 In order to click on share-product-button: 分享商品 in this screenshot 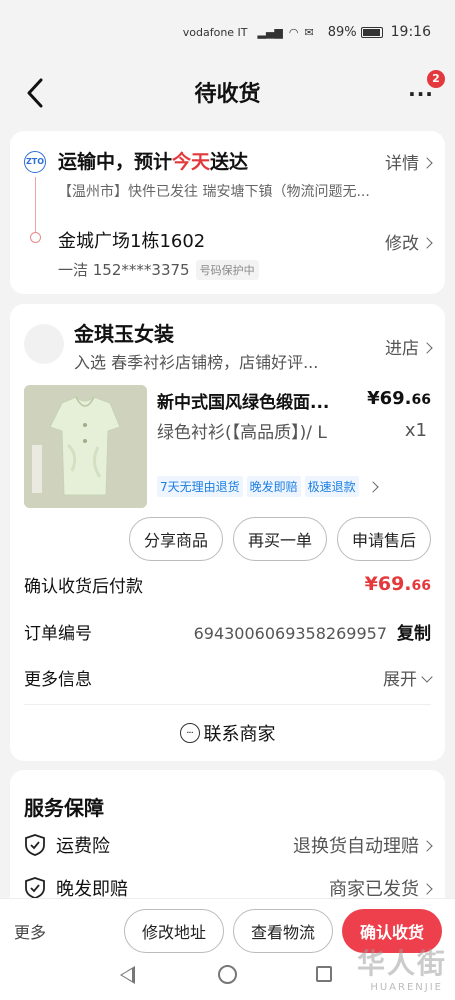, I will do `click(175, 539)`.